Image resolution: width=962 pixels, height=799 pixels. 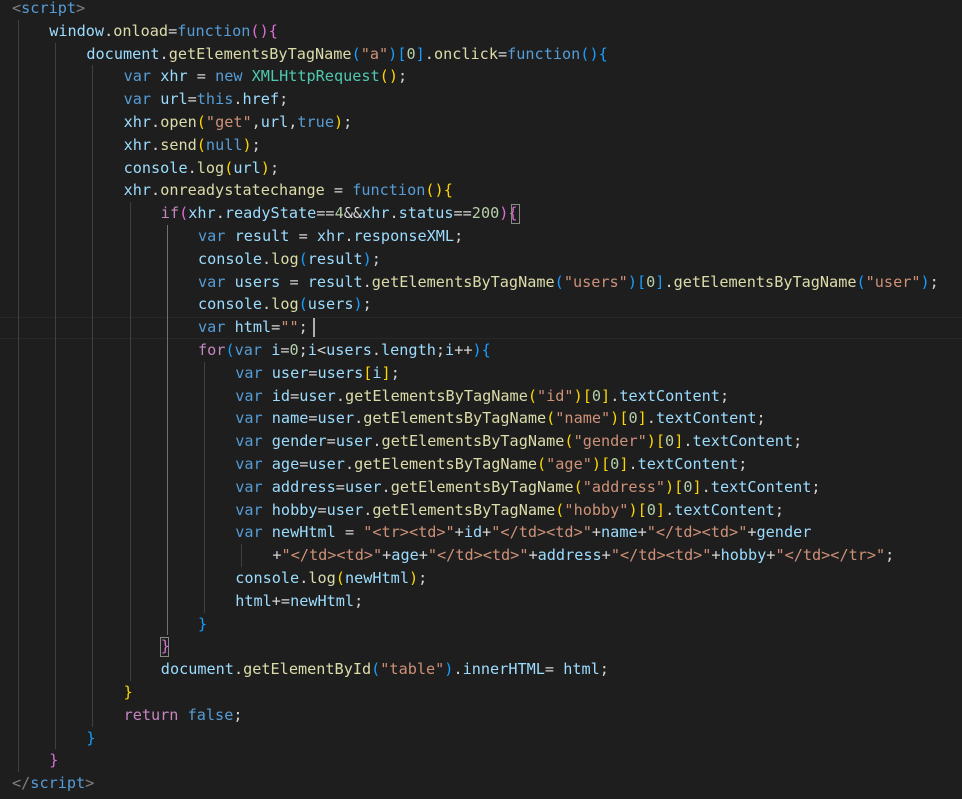 I want to click on code-token: href, so click(x=261, y=99).